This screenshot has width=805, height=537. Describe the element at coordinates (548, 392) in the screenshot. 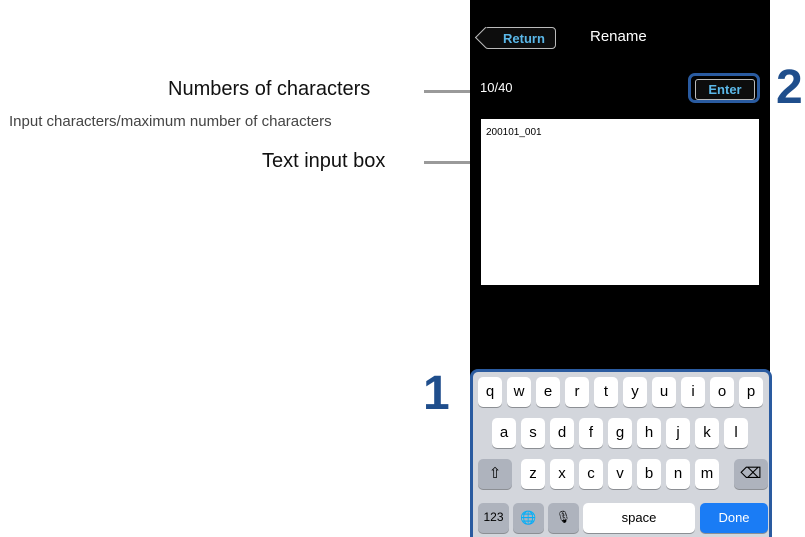

I see `key-e: e` at that location.